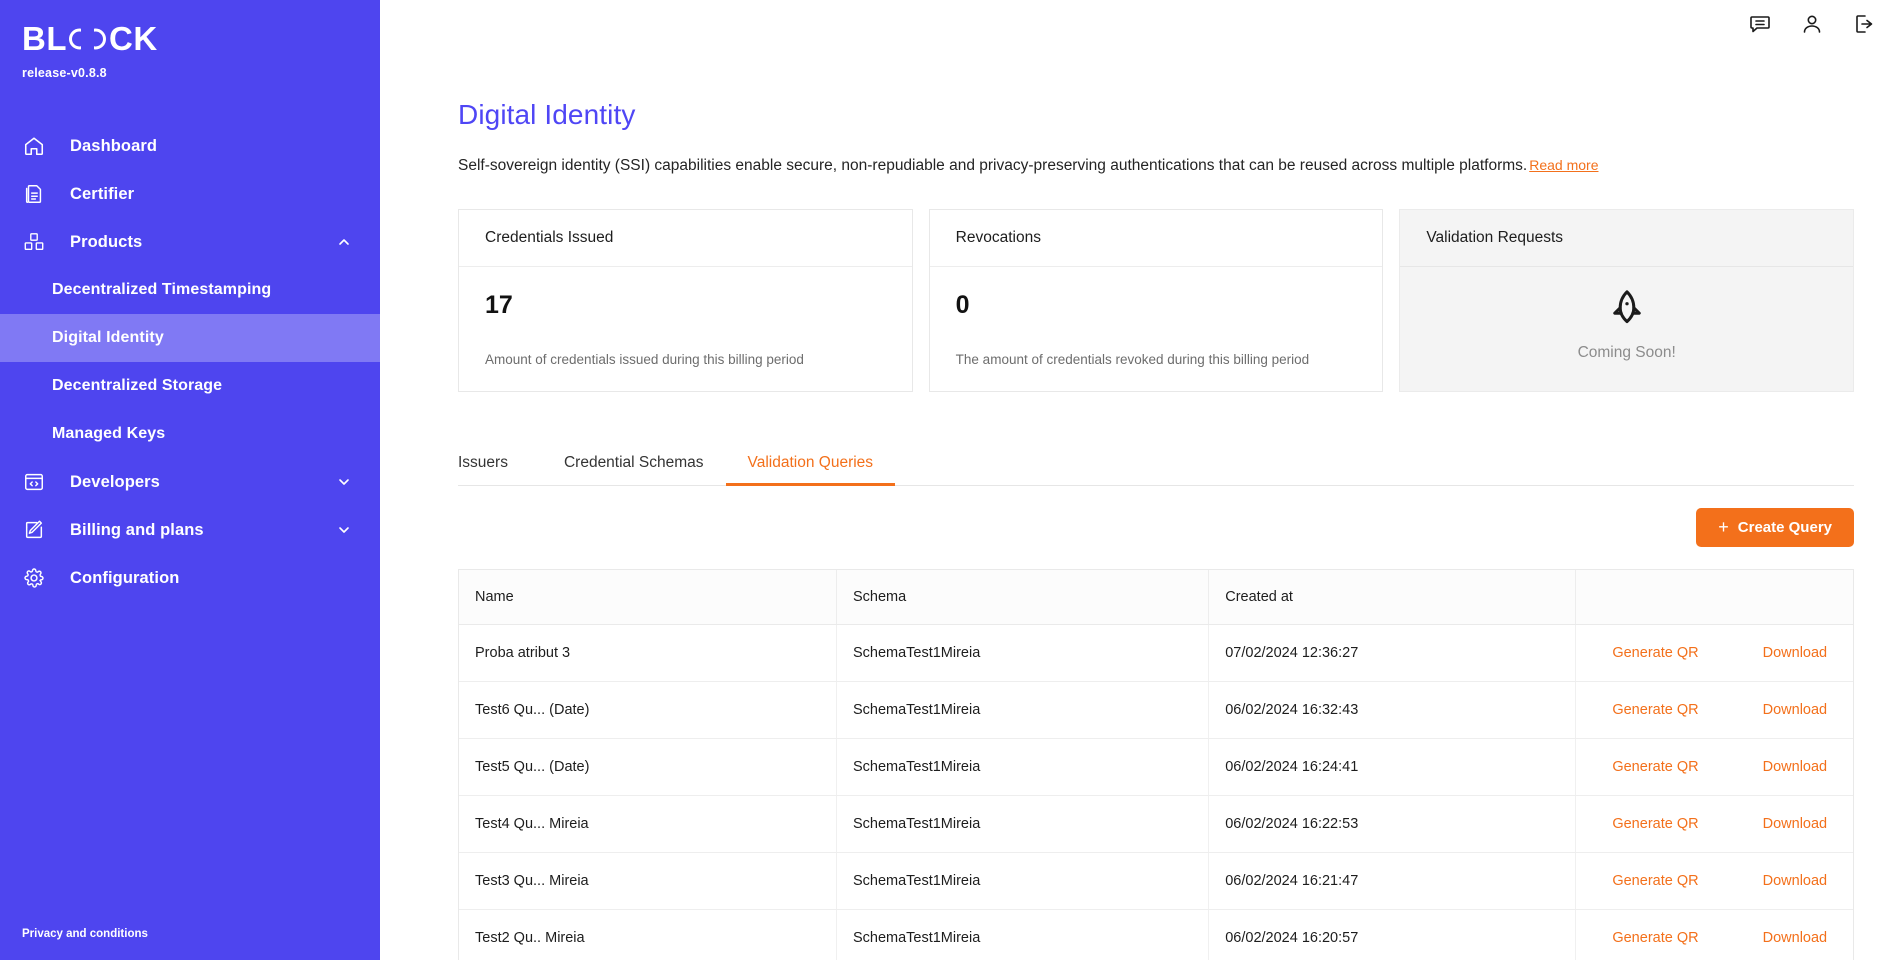  Describe the element at coordinates (190, 40) in the screenshot. I see `brand: BL CK release-v0.8.8` at that location.